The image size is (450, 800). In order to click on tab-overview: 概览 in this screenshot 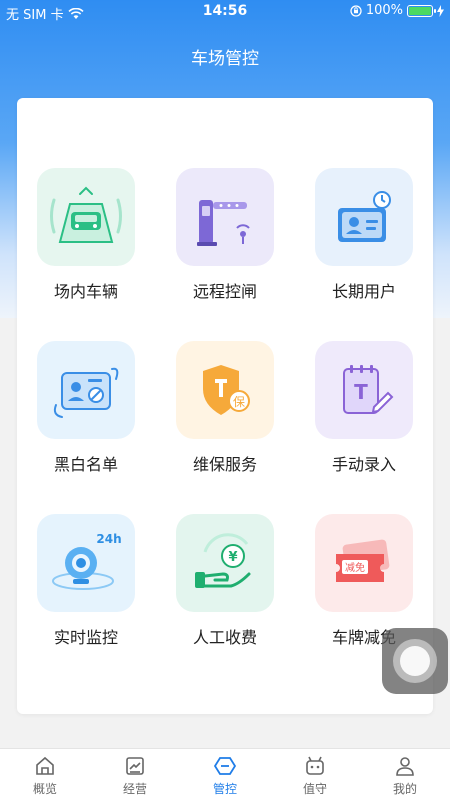, I will do `click(45, 774)`.